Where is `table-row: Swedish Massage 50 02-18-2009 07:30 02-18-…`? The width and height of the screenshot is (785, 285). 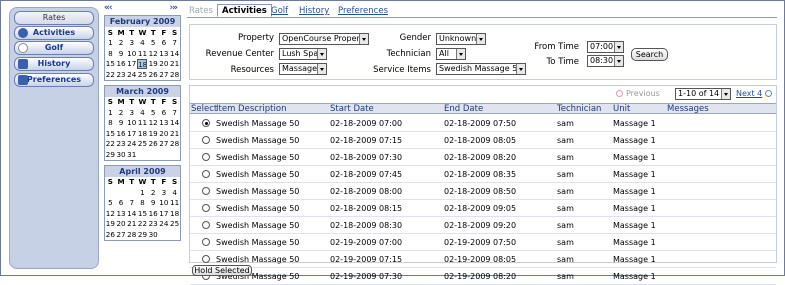 table-row: Swedish Massage 50 02-18-2009 07:30 02-18-… is located at coordinates (483, 157).